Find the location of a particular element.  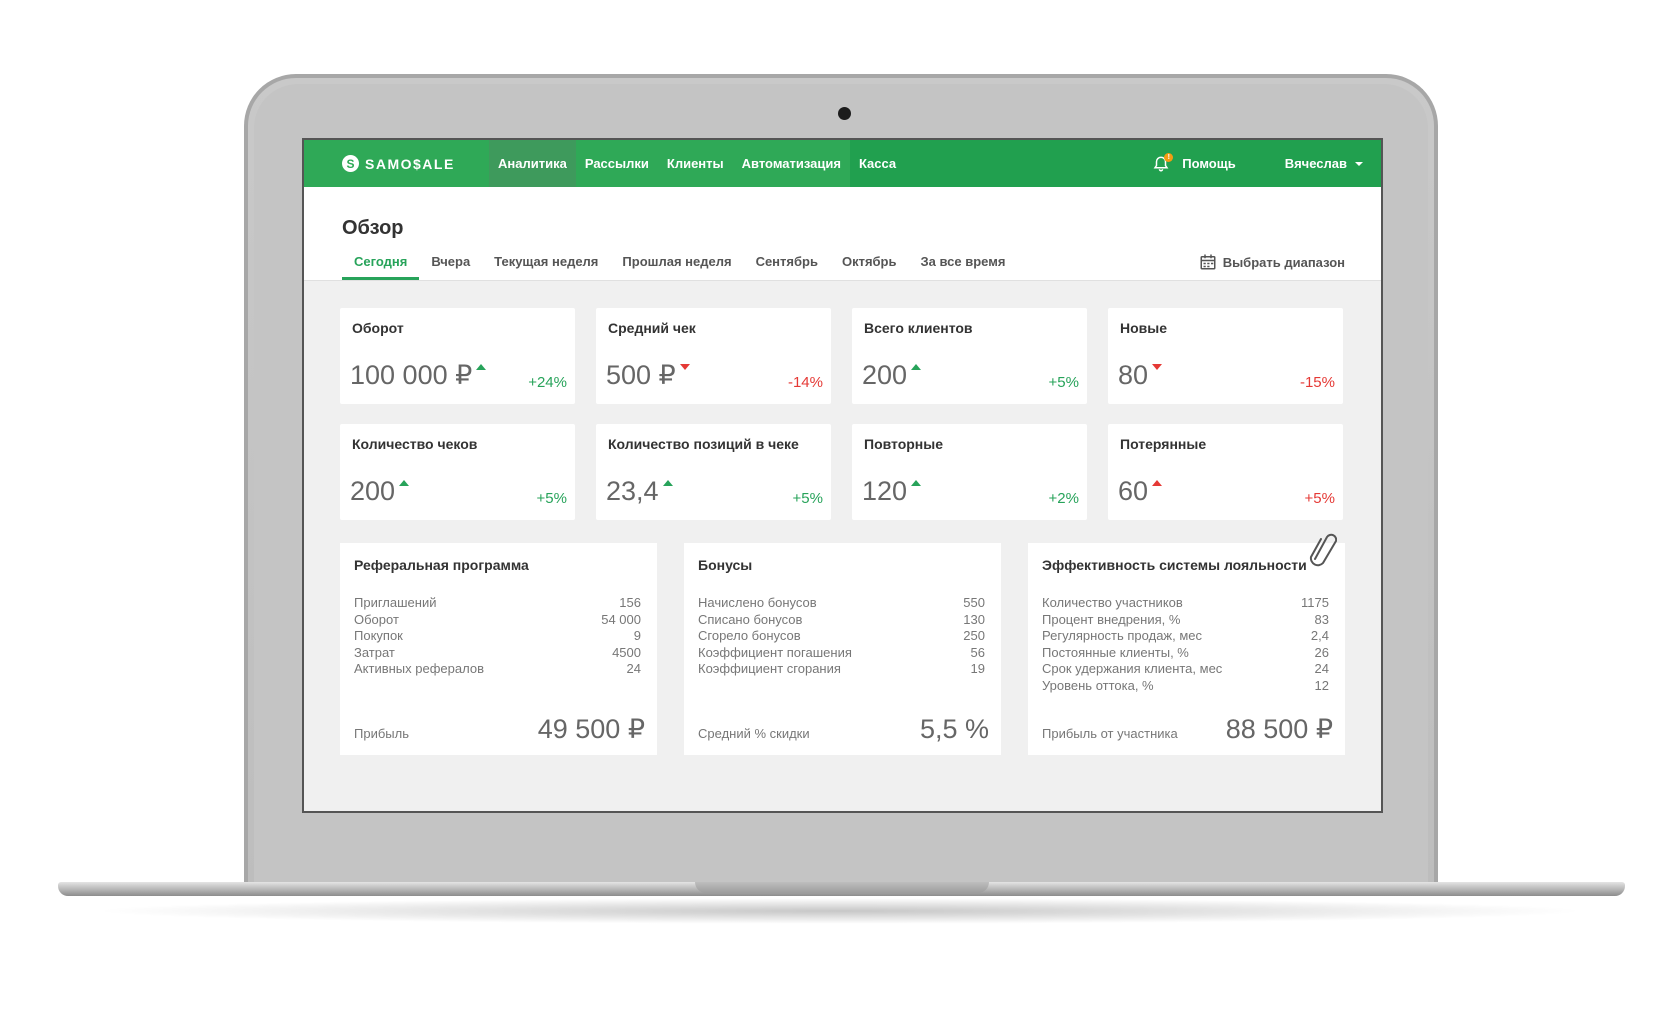

camera-icon is located at coordinates (844, 113).